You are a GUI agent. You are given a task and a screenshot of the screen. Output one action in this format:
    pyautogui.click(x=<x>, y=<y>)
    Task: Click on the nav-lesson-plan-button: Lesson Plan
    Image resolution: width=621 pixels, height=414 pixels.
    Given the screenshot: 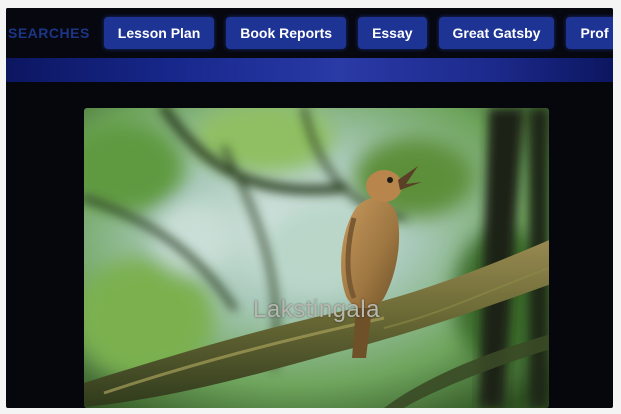 What is the action you would take?
    pyautogui.click(x=159, y=33)
    